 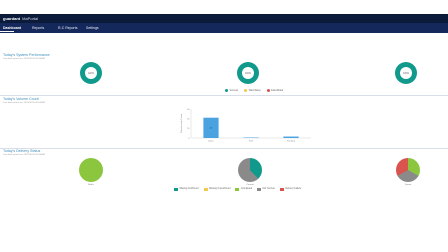 I want to click on bar-sent, so click(x=251, y=138).